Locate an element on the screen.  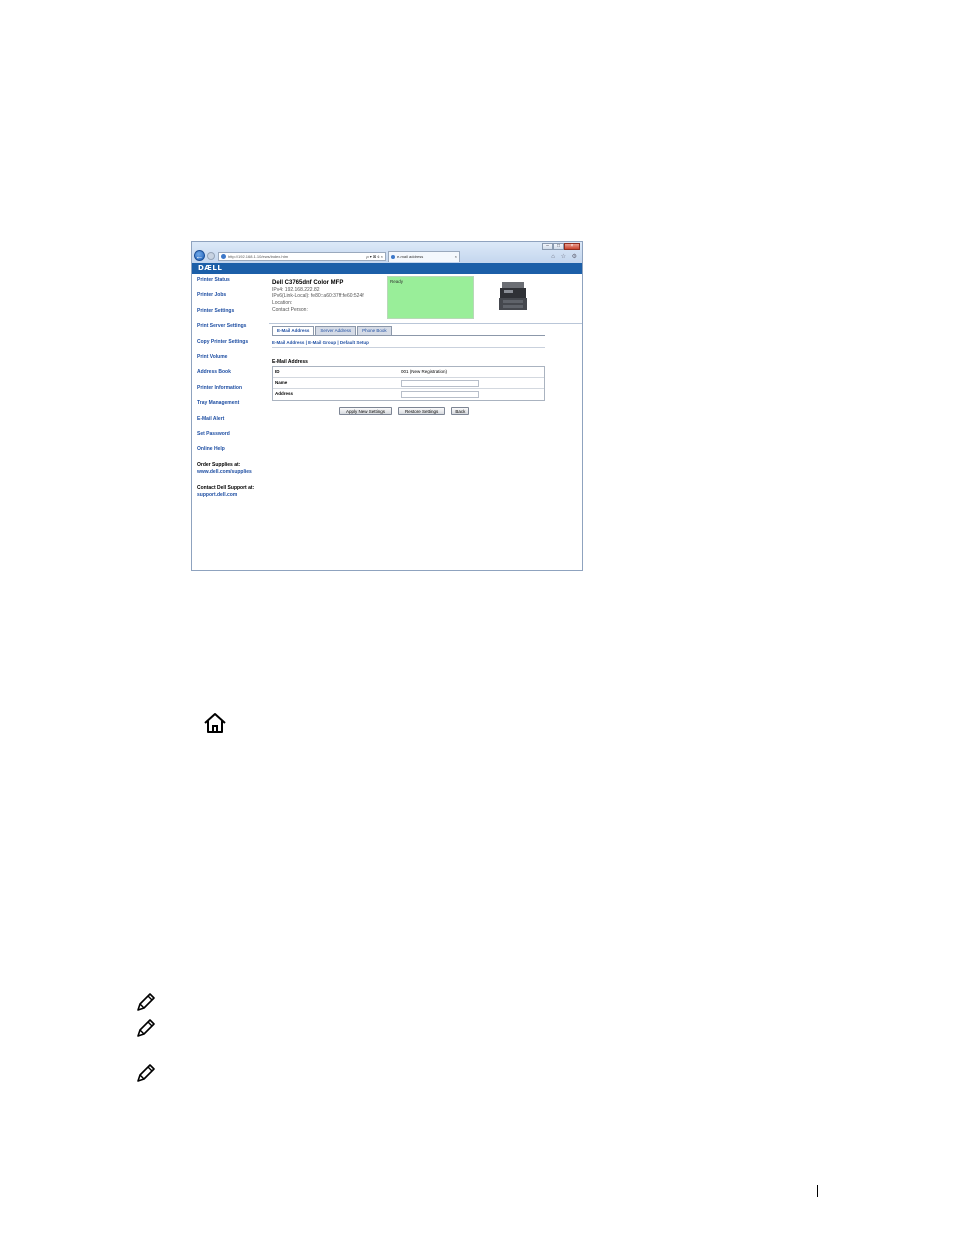
order-supplies-link: www.dell.com/supplies is located at coordinates (224, 472).